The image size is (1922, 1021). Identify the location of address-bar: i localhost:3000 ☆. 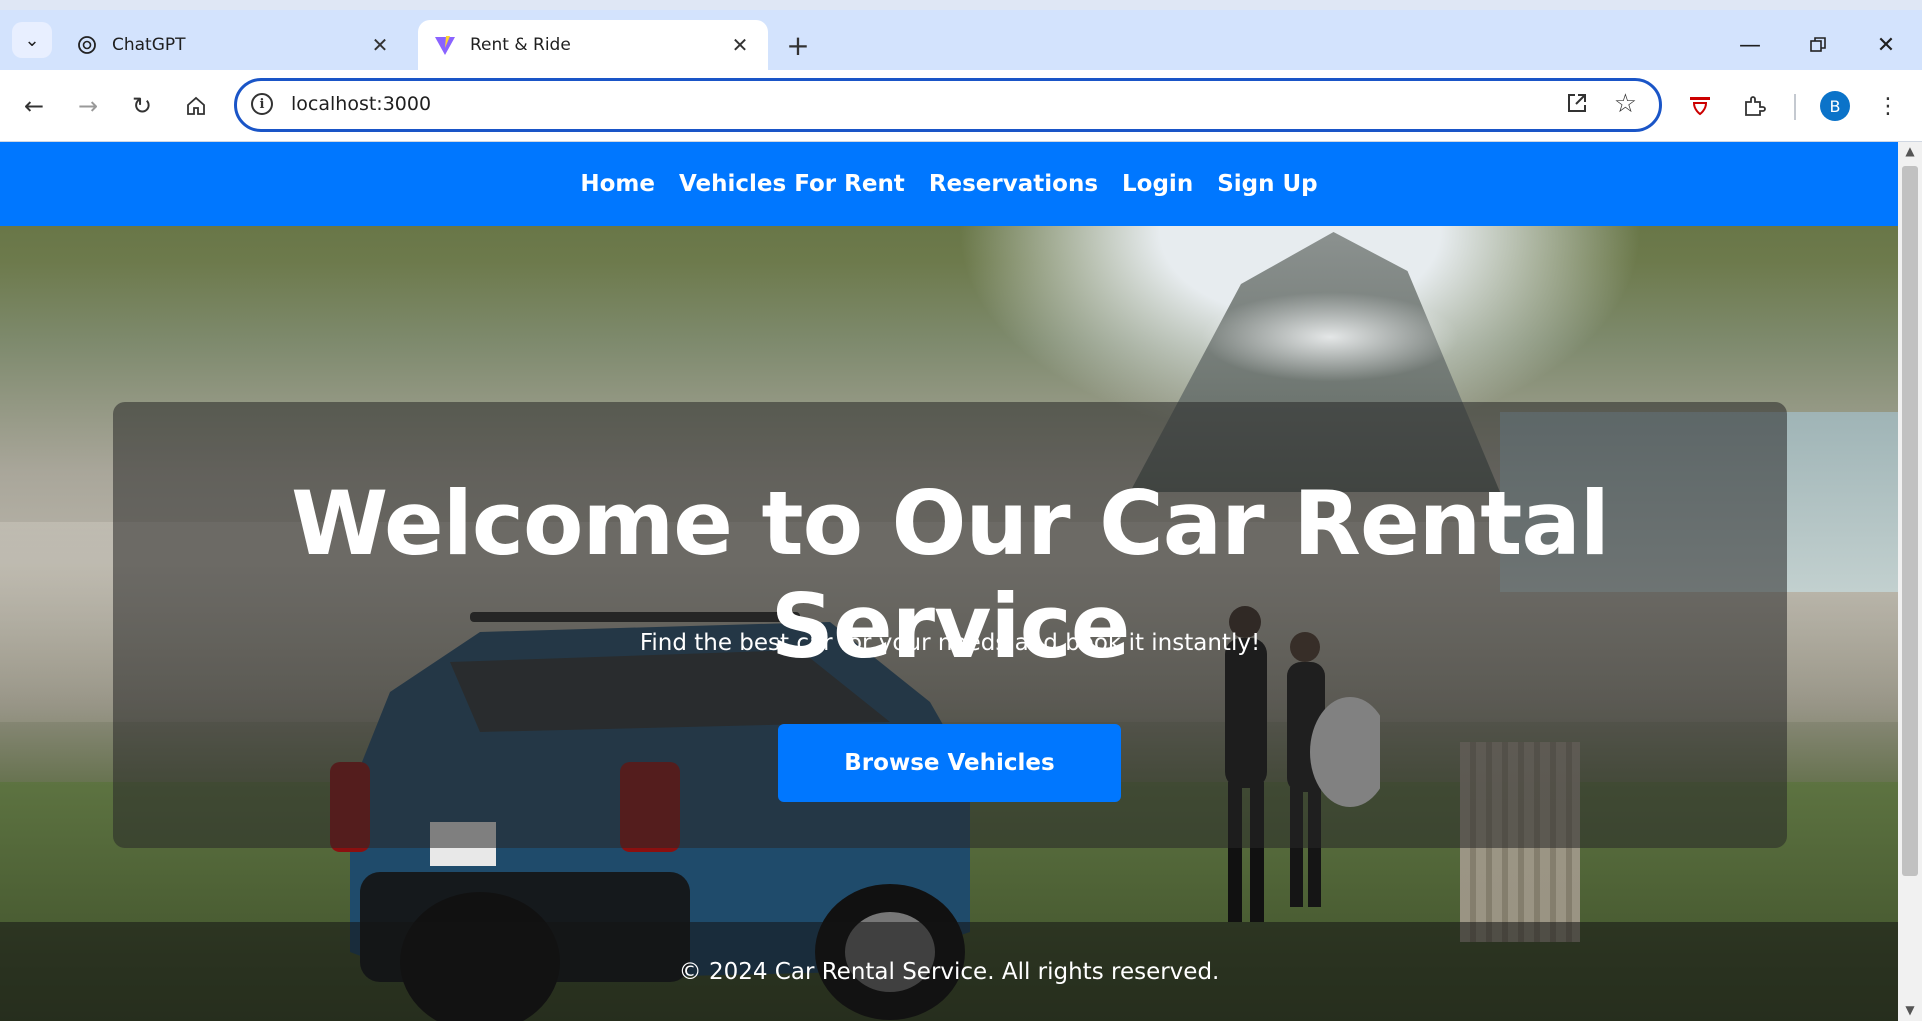
(948, 105).